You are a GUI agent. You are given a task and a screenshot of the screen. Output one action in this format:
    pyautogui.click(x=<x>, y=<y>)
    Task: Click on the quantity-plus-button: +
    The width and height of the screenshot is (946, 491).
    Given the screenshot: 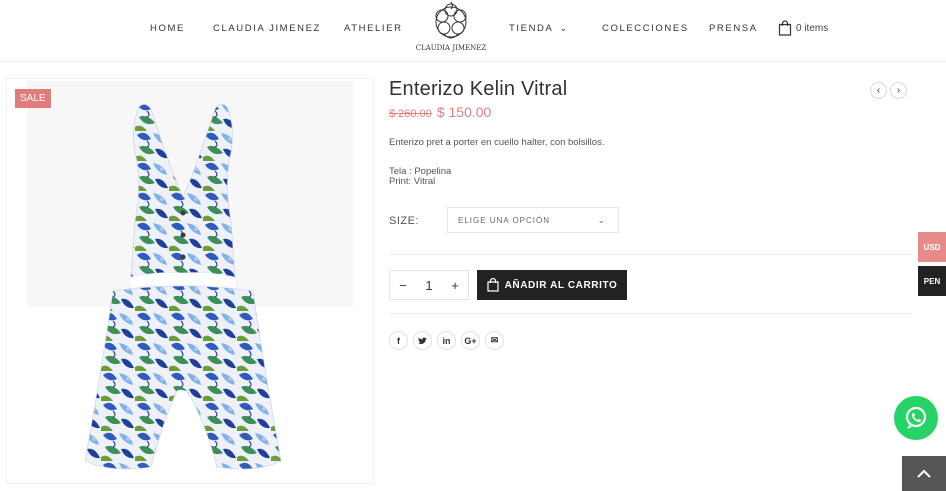 What is the action you would take?
    pyautogui.click(x=455, y=285)
    